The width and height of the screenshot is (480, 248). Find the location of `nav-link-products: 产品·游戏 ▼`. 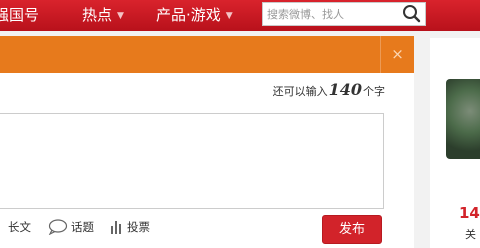

nav-link-products: 产品·游戏 ▼ is located at coordinates (194, 15).